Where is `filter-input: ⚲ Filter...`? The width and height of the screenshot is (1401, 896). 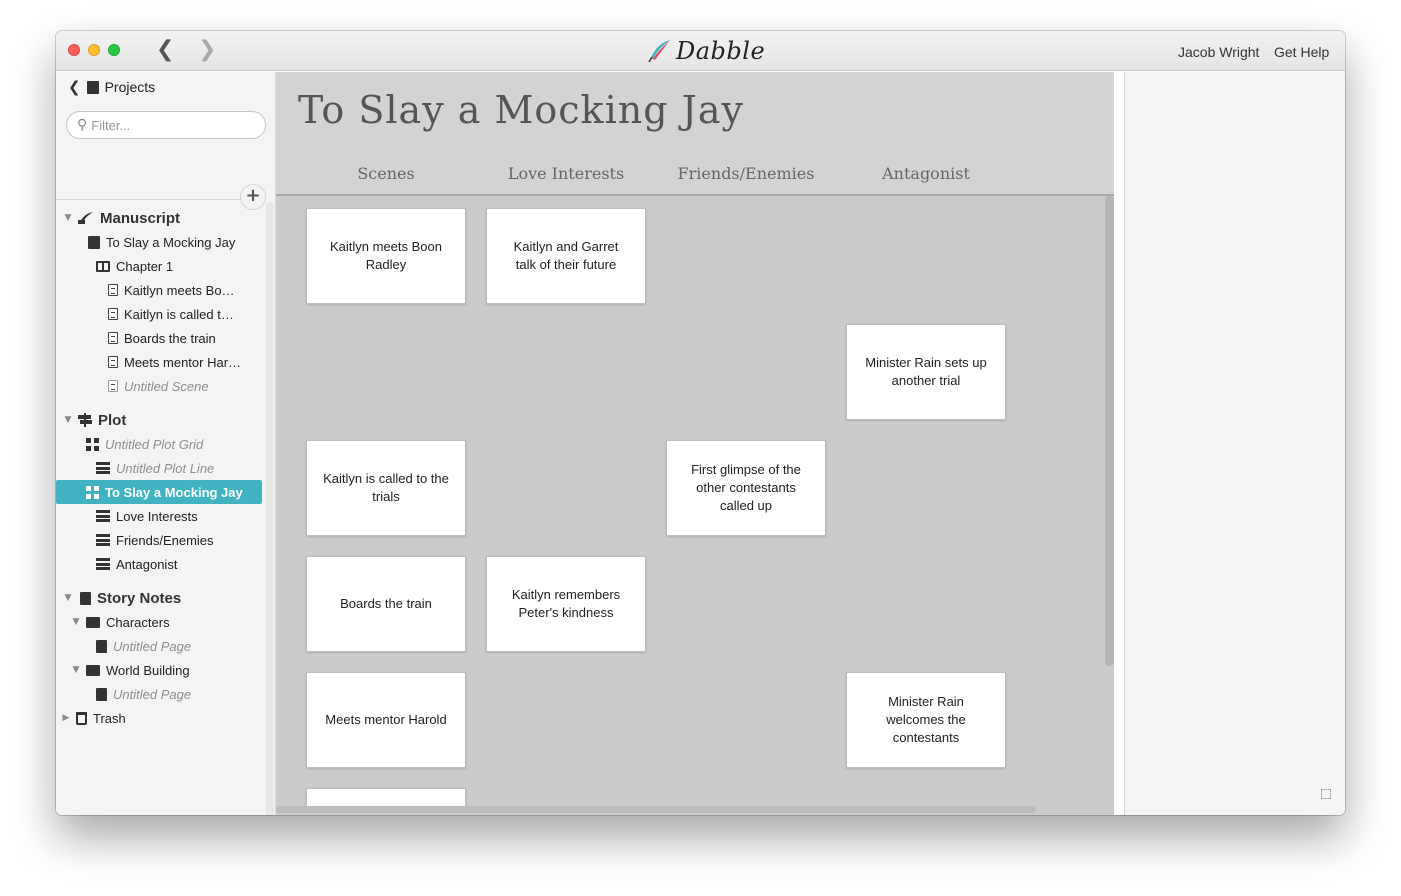 filter-input: ⚲ Filter... is located at coordinates (166, 125).